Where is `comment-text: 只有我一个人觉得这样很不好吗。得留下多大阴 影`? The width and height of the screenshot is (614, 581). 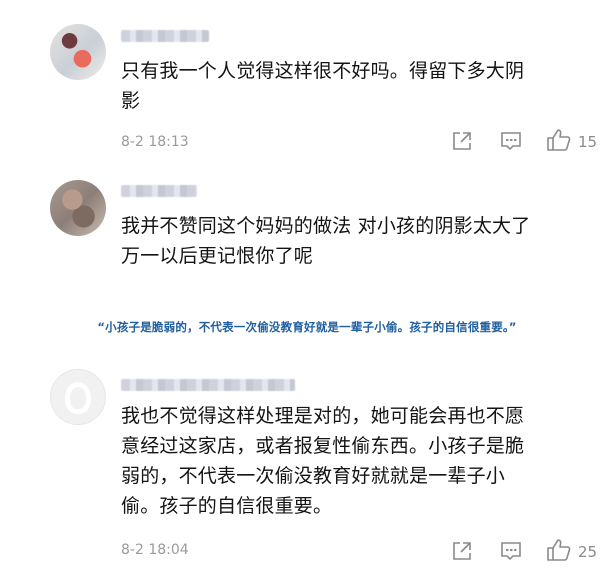 comment-text: 只有我一个人觉得这样很不好吗。得留下多大阴 影 is located at coordinates (322, 86).